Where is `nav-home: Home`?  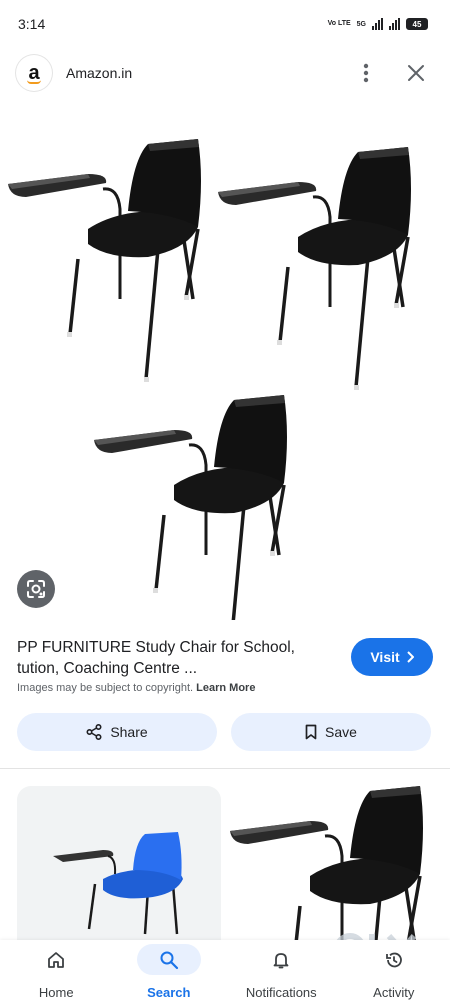
nav-home: Home is located at coordinates (56, 970).